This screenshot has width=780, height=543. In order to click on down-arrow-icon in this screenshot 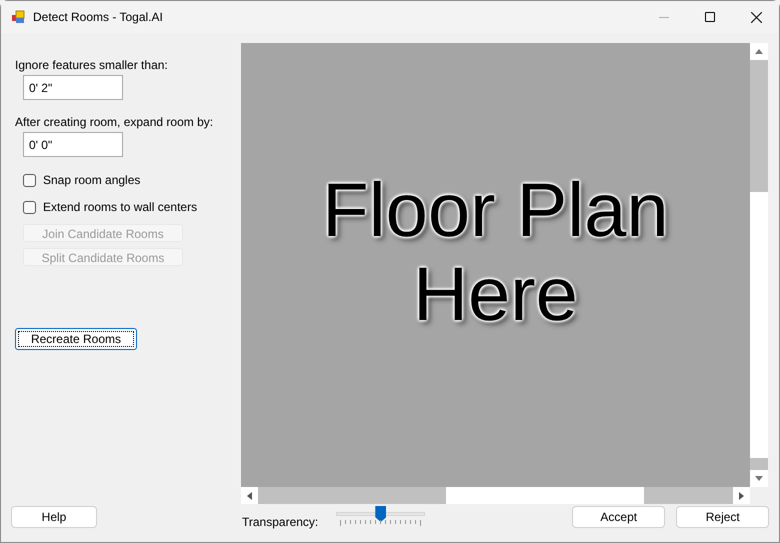, I will do `click(759, 478)`.